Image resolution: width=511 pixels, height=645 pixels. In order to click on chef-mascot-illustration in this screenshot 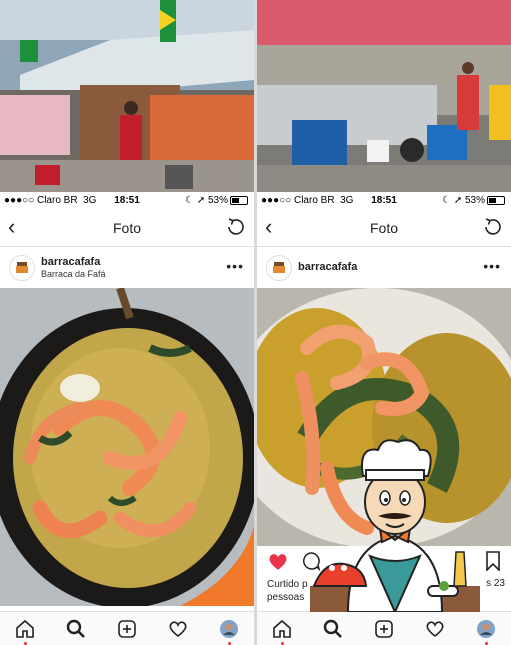, I will do `click(395, 525)`.